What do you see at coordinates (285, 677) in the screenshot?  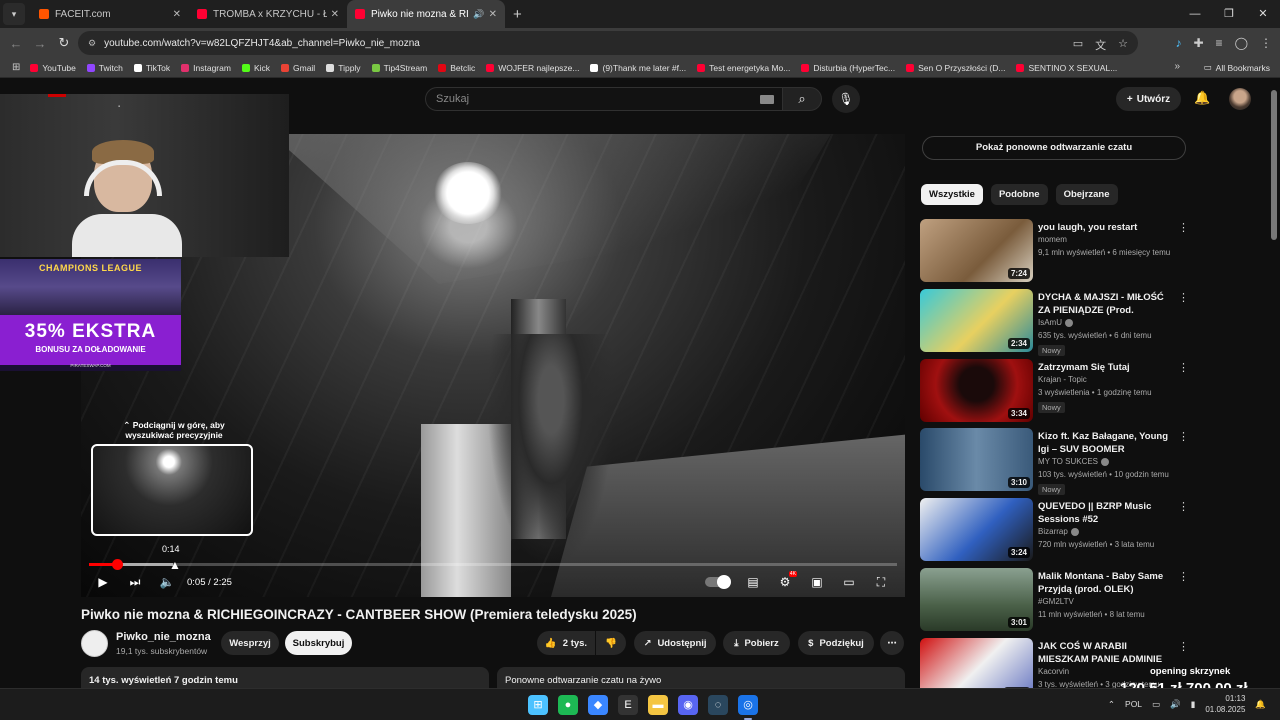 I see `description-box: 14 tys. wyświetleń 7 godzin temu` at bounding box center [285, 677].